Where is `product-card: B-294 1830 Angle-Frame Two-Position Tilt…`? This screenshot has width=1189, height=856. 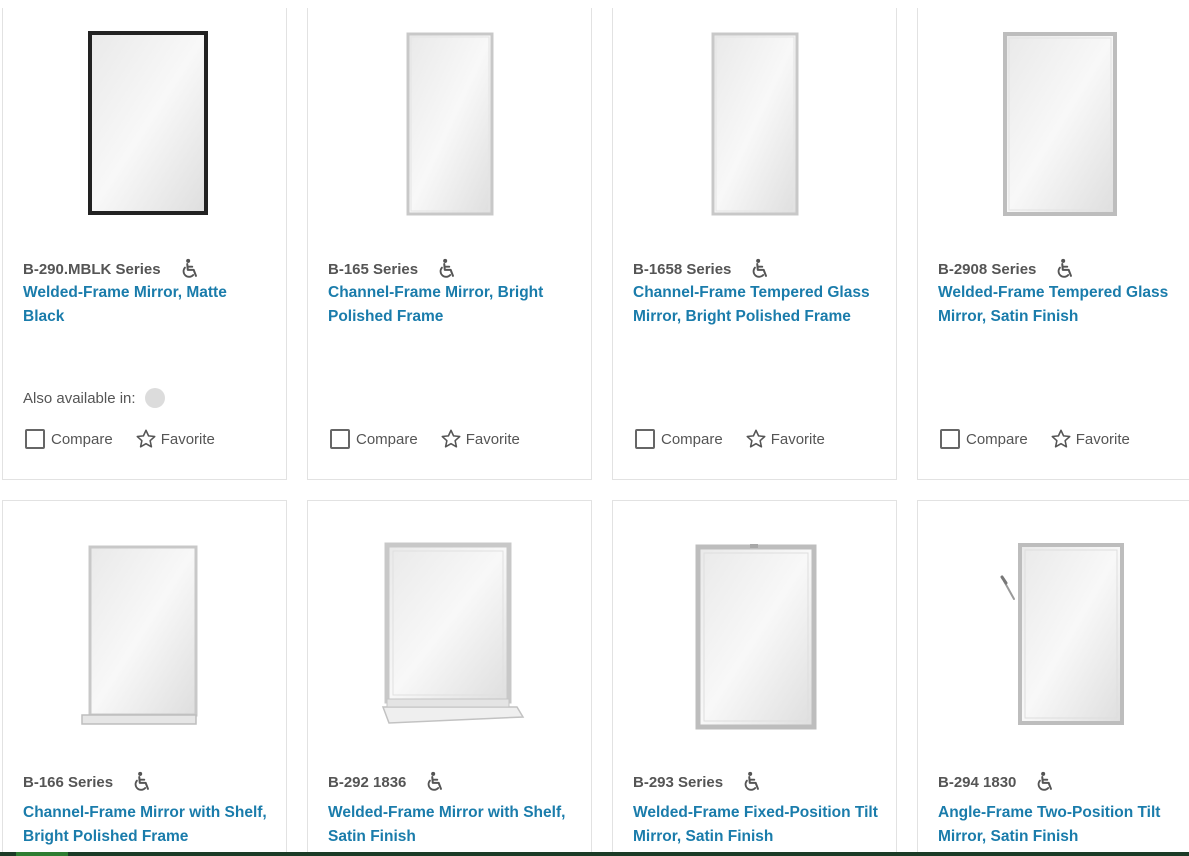 product-card: B-294 1830 Angle-Frame Two-Position Tilt… is located at coordinates (1053, 678).